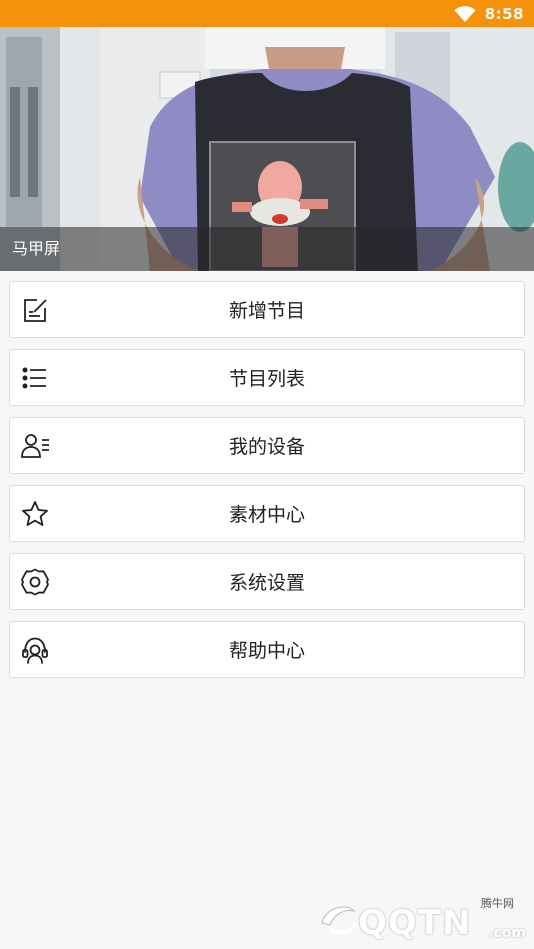 Image resolution: width=534 pixels, height=949 pixels. What do you see at coordinates (35, 310) in the screenshot?
I see `edit-icon` at bounding box center [35, 310].